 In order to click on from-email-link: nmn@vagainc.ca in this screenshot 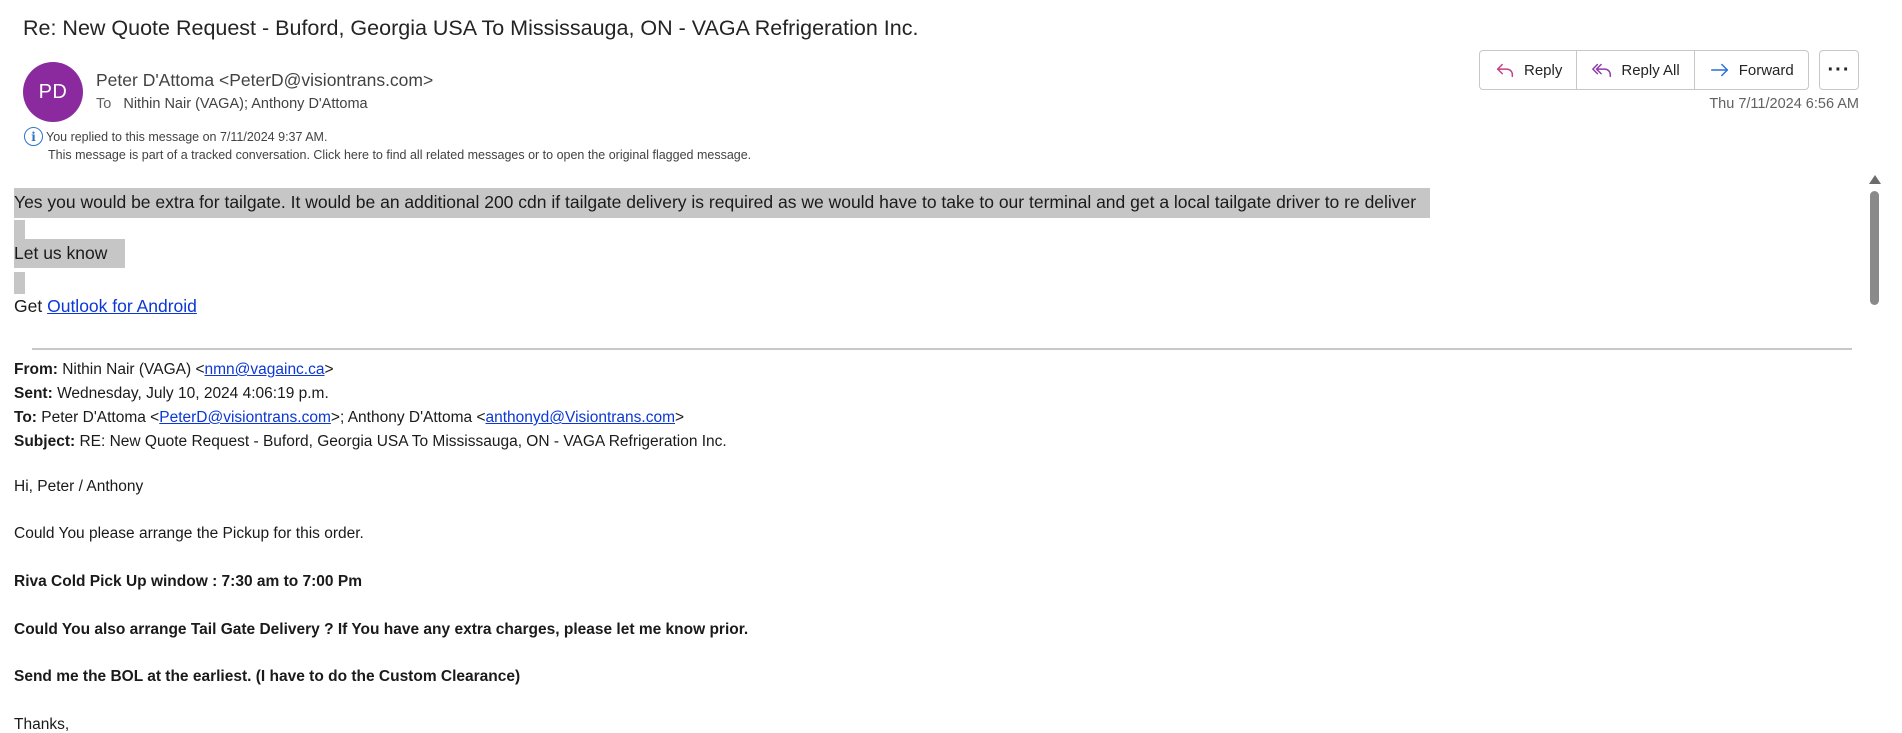, I will do `click(265, 369)`.